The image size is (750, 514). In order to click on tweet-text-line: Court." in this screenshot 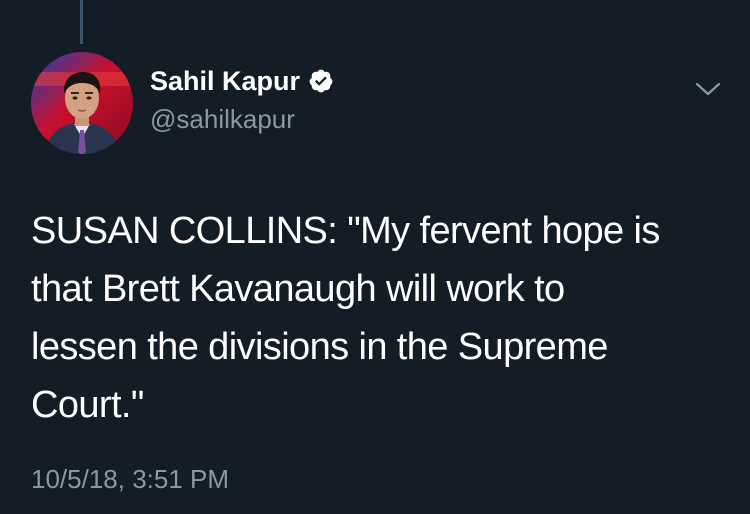, I will do `click(87, 405)`.